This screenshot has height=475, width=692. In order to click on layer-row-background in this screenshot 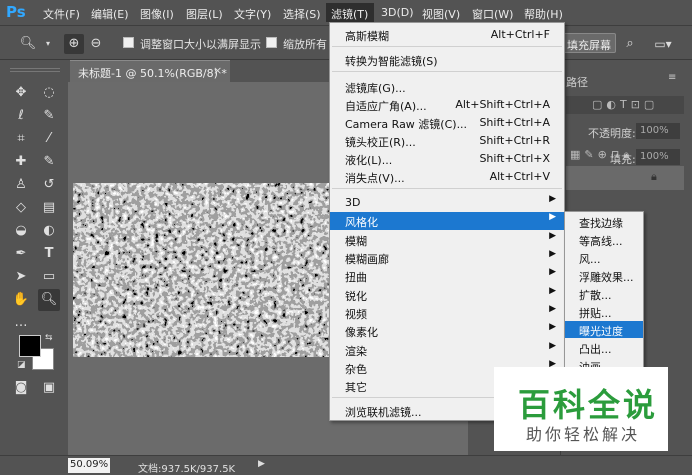, I will do `click(625, 178)`.